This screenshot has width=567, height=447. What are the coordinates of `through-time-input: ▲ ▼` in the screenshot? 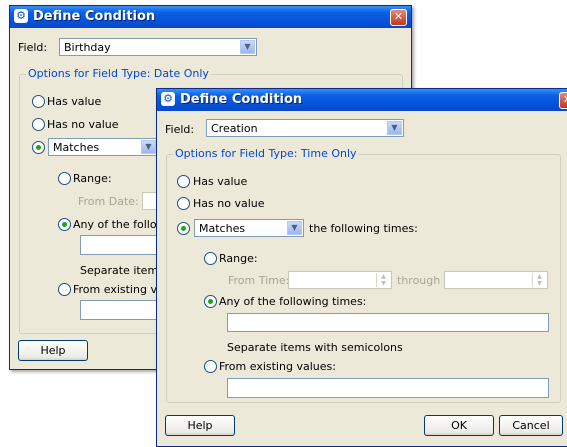 It's located at (496, 280).